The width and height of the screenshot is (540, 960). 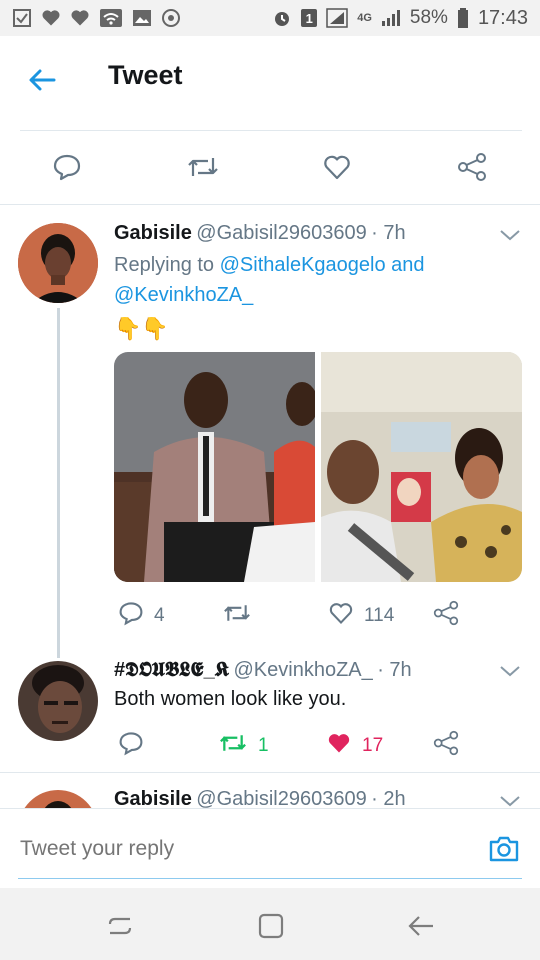 What do you see at coordinates (364, 18) in the screenshot?
I see `network-type: 4G` at bounding box center [364, 18].